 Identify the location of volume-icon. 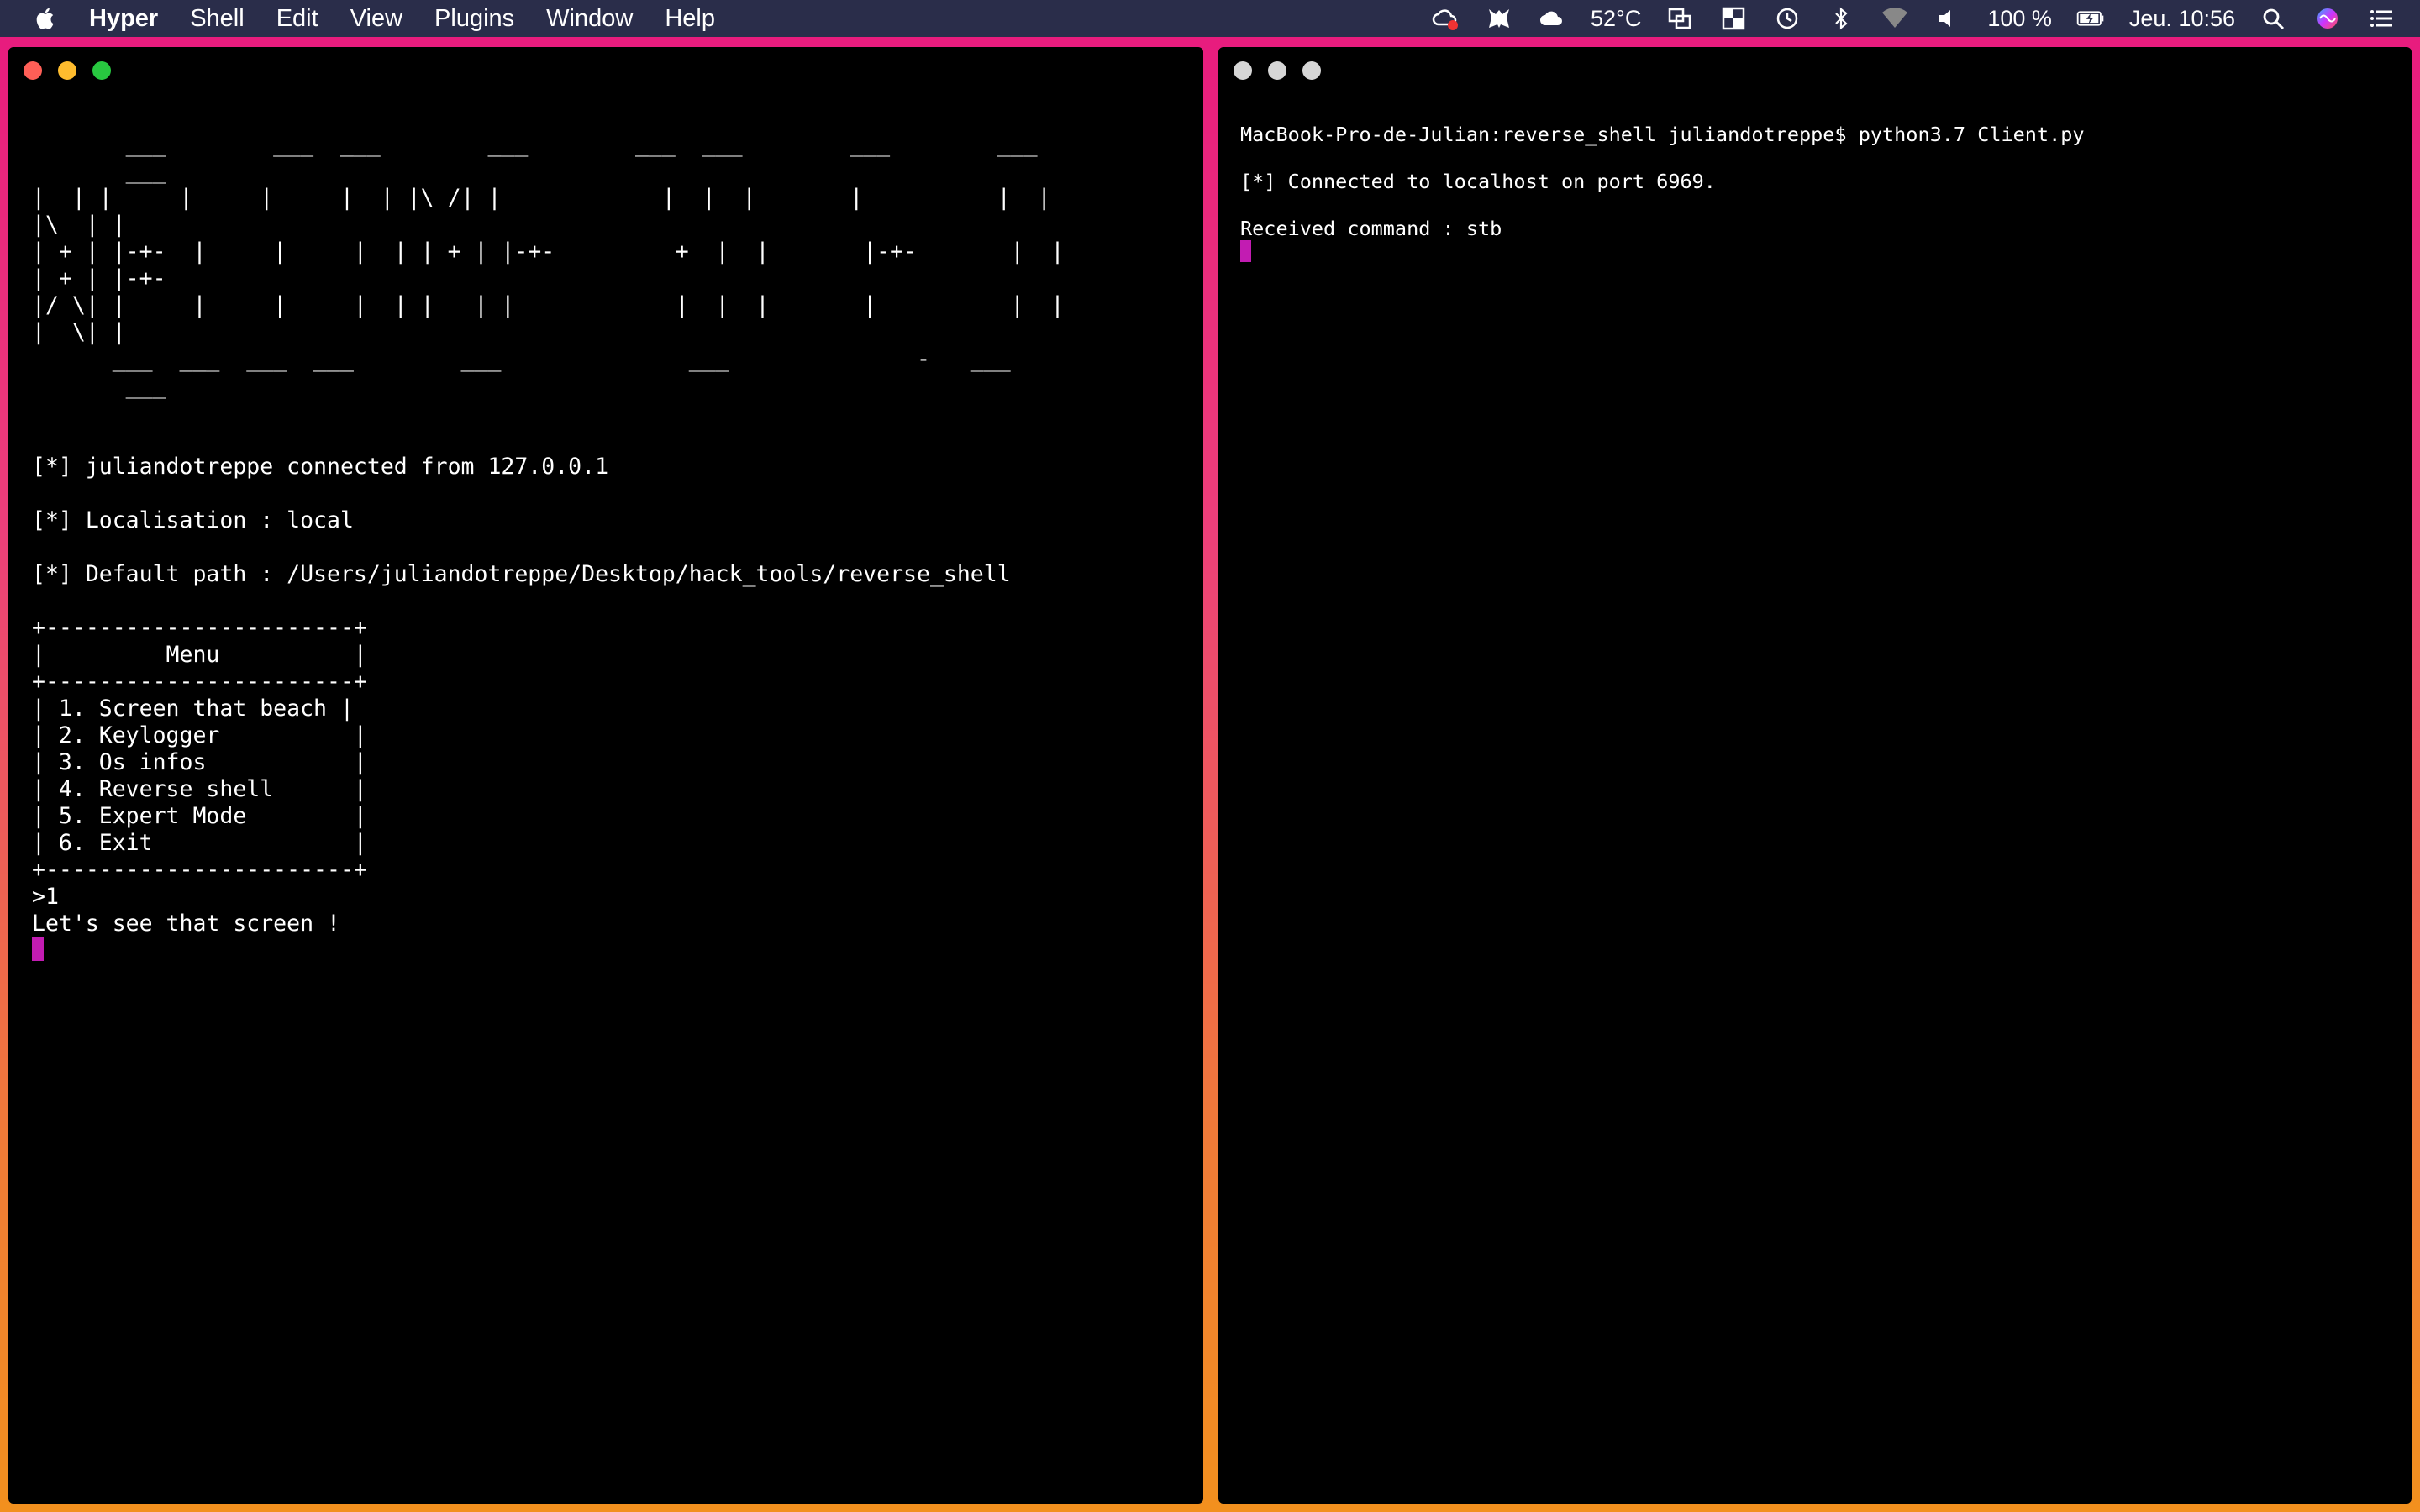
(1948, 18).